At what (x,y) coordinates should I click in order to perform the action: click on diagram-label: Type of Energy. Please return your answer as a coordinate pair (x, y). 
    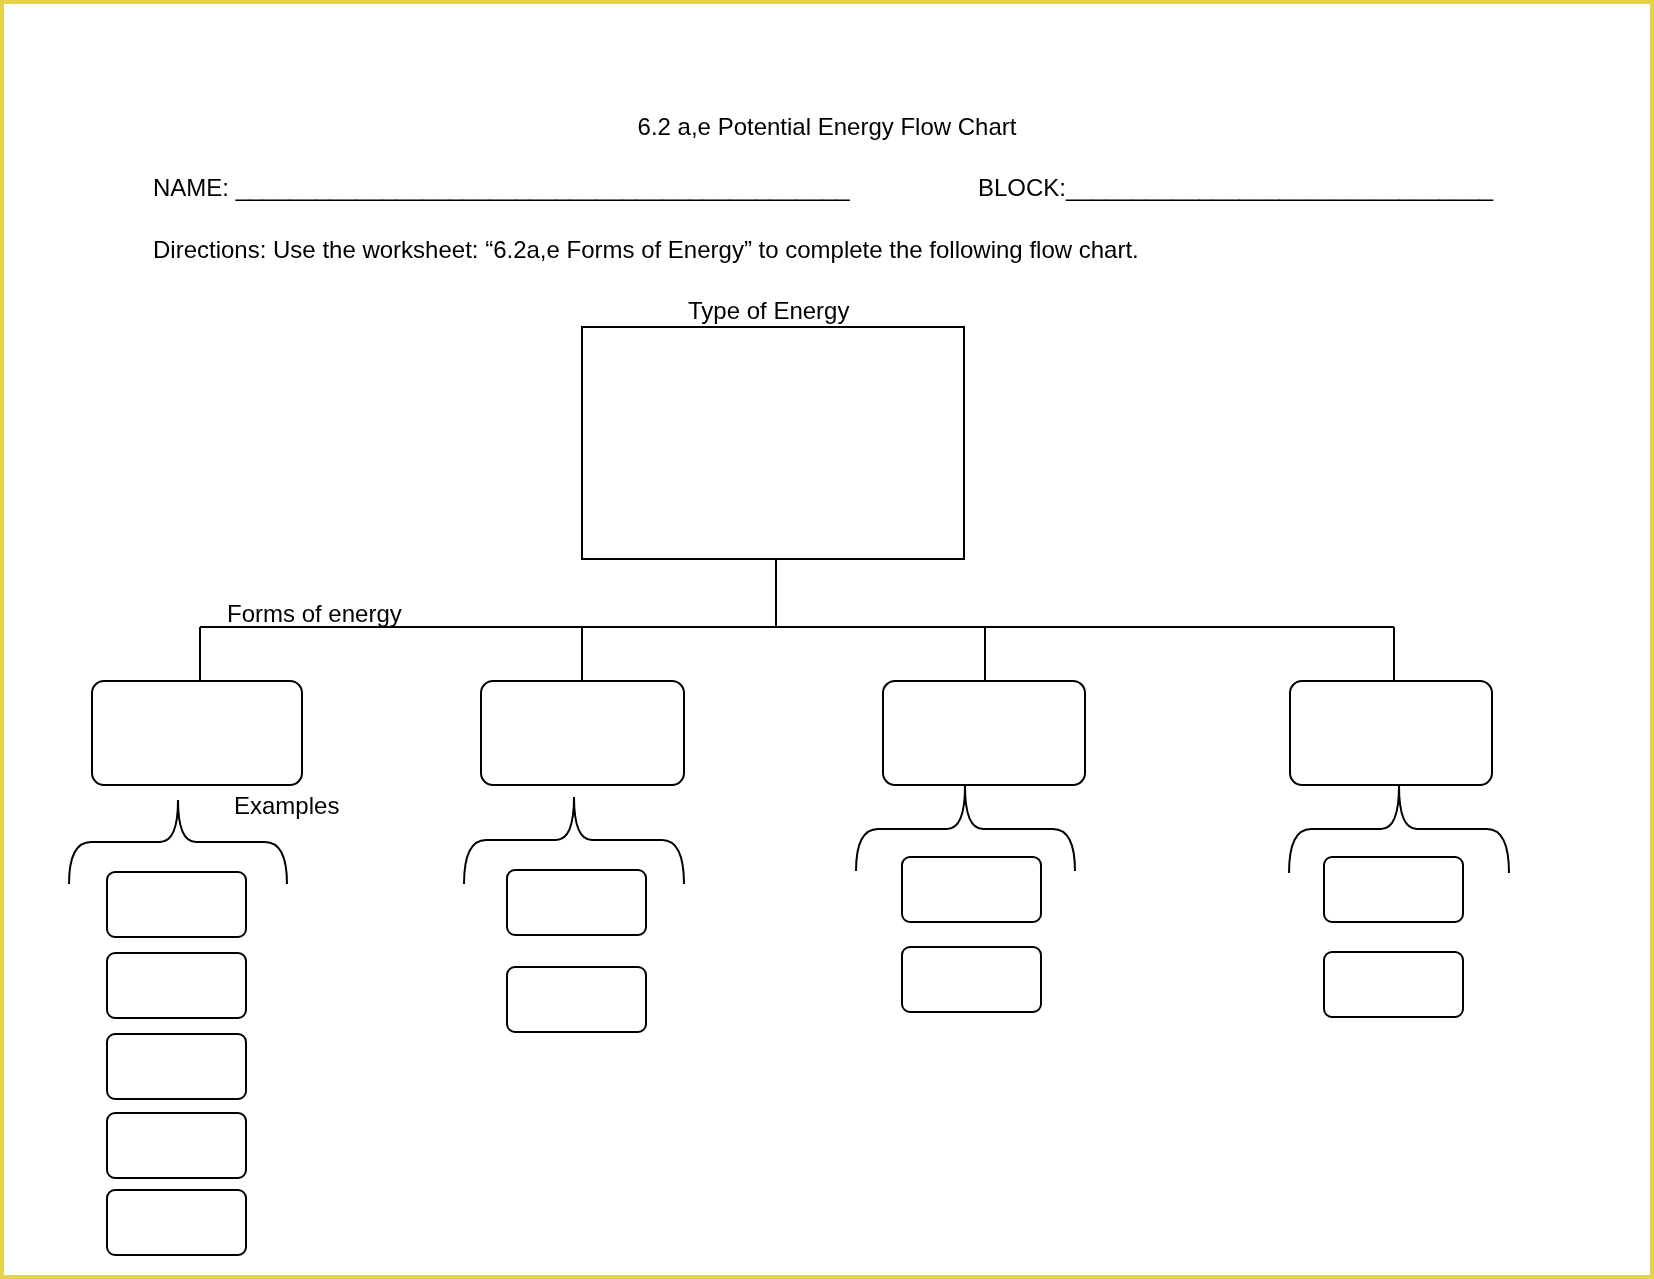
    Looking at the image, I should click on (769, 311).